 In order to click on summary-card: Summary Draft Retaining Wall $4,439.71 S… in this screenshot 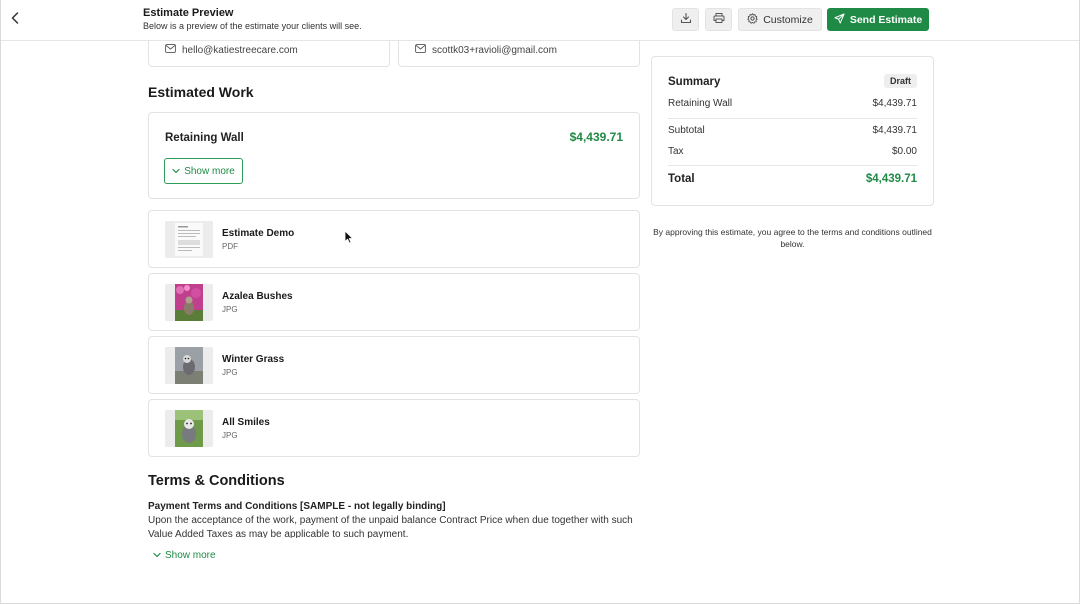, I will do `click(792, 131)`.